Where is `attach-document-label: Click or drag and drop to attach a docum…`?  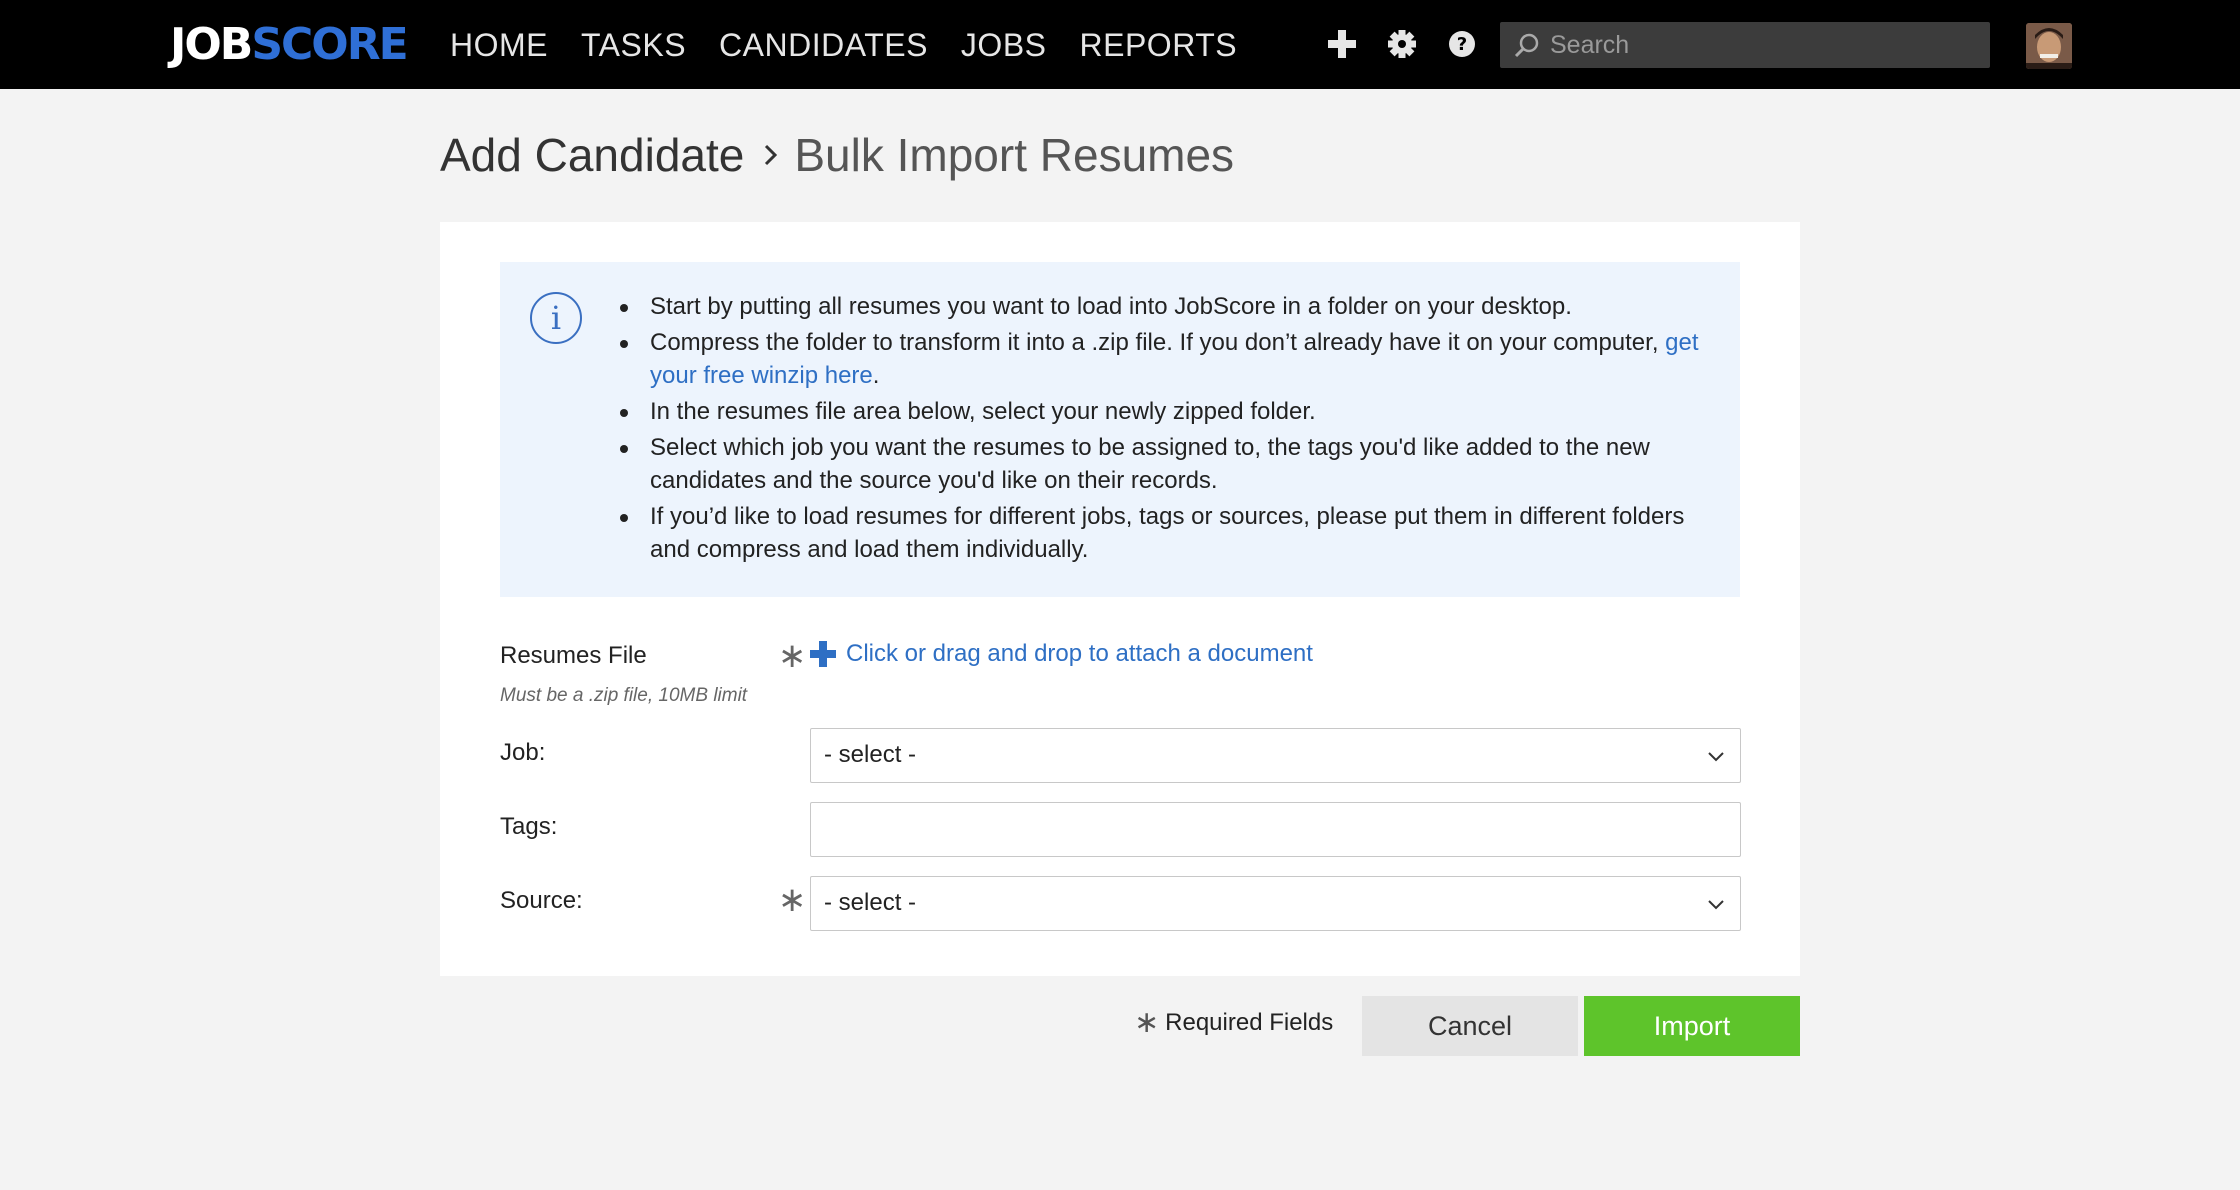
attach-document-label: Click or drag and drop to attach a docum… is located at coordinates (1079, 653).